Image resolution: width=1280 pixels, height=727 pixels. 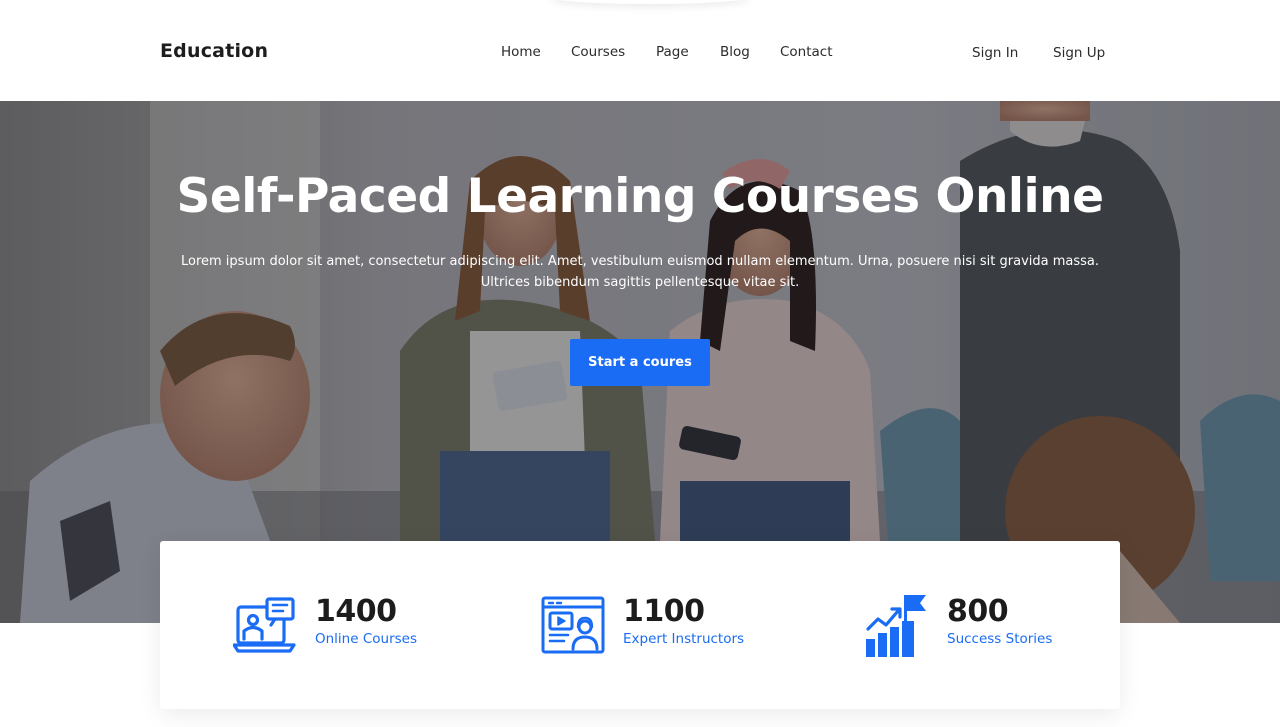 What do you see at coordinates (214, 51) in the screenshot?
I see `site-logo: Education` at bounding box center [214, 51].